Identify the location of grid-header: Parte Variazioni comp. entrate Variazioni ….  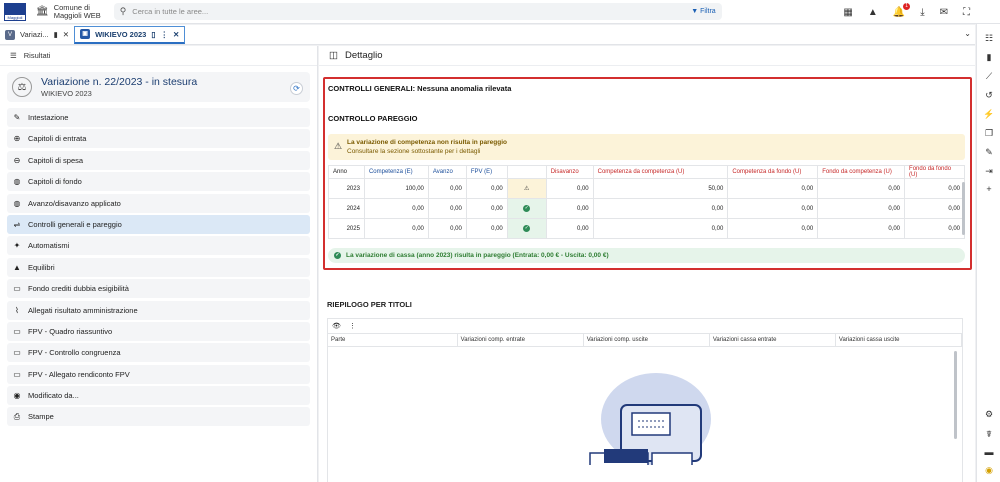
(645, 340).